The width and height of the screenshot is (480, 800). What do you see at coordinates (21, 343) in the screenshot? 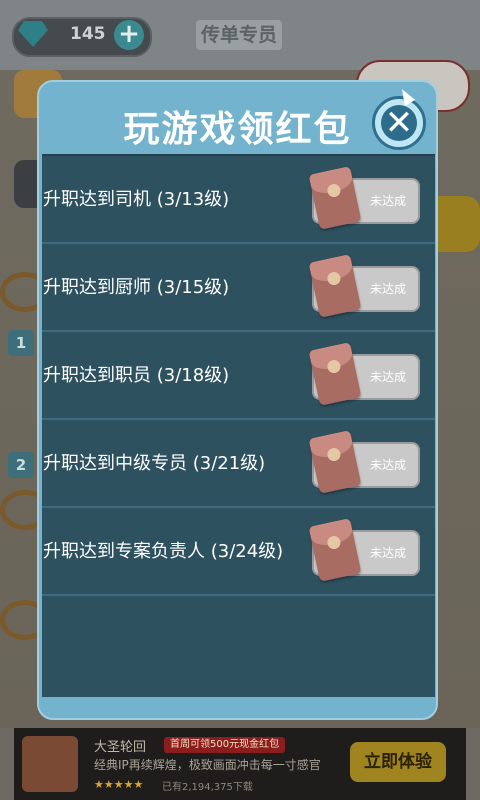
I see `level-marker: 1` at bounding box center [21, 343].